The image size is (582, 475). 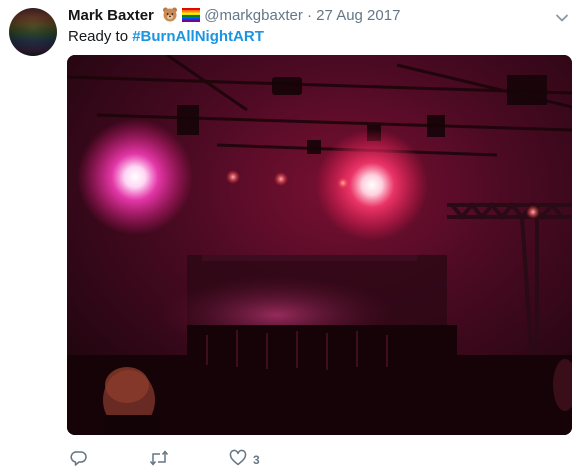 What do you see at coordinates (238, 460) in the screenshot?
I see `heart-icon` at bounding box center [238, 460].